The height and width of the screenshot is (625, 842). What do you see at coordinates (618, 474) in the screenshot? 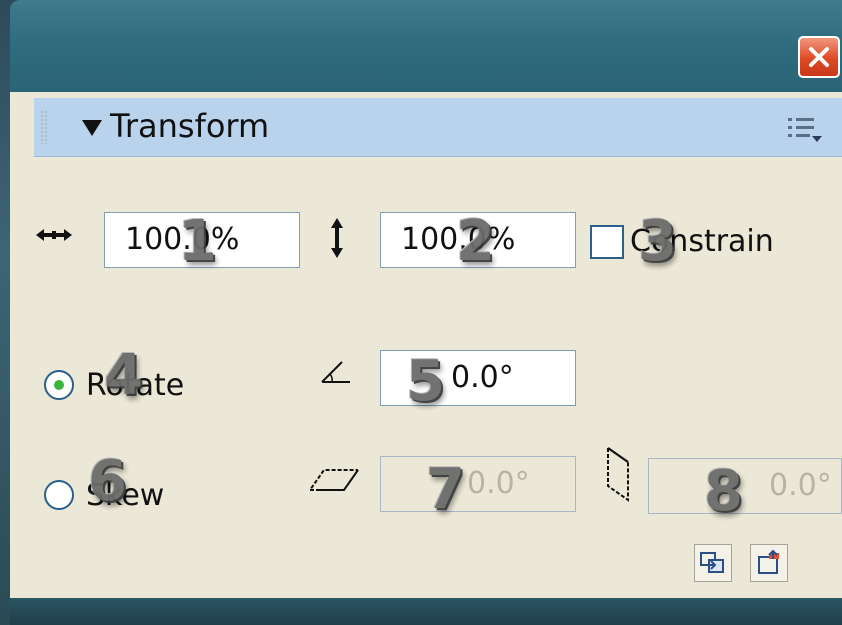
I see `skew-vertical-icon` at bounding box center [618, 474].